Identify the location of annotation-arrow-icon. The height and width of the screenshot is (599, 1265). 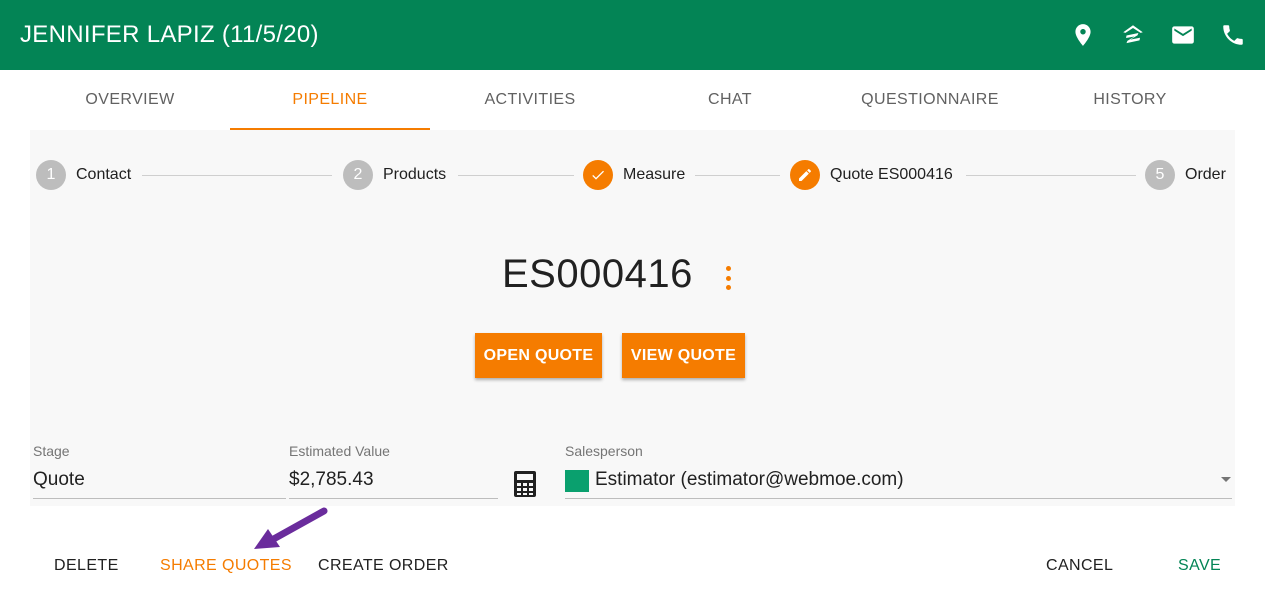
(291, 528).